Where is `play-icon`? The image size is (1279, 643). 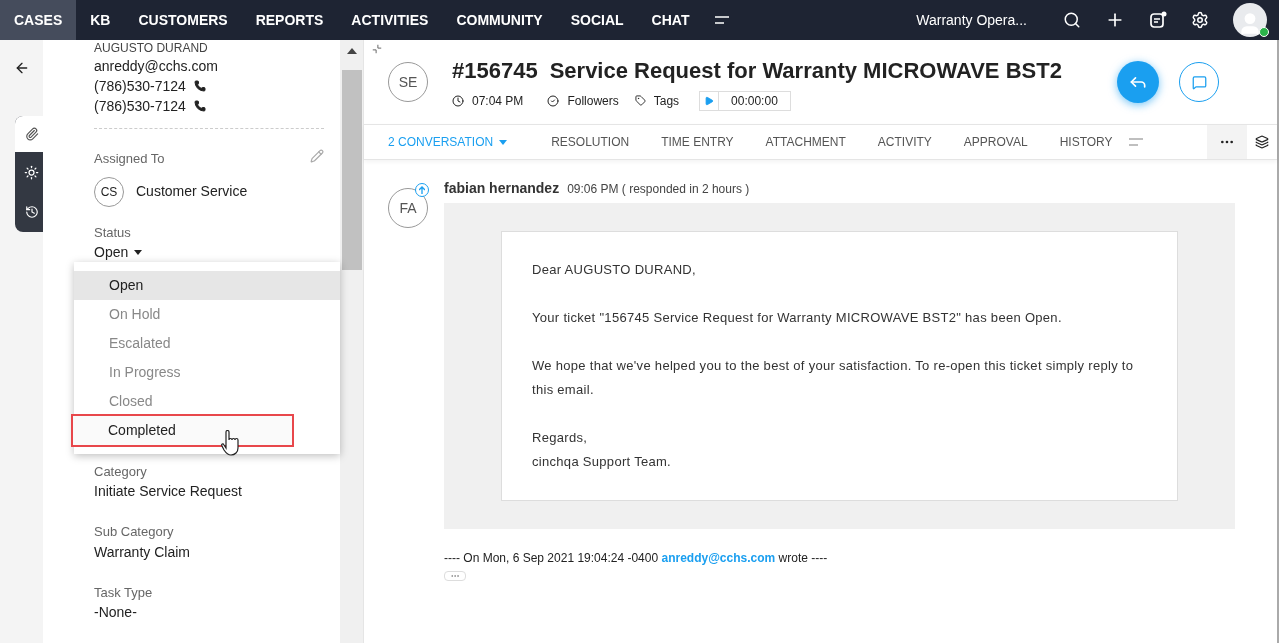
play-icon is located at coordinates (709, 100).